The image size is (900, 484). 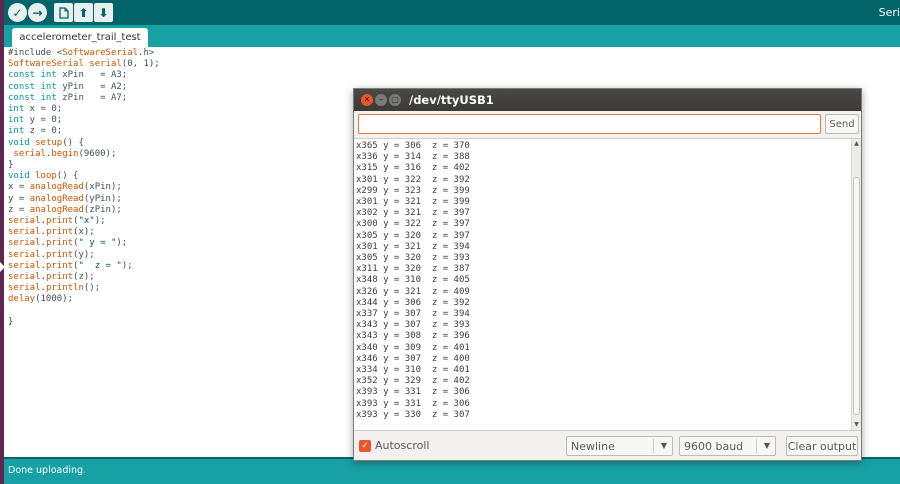 What do you see at coordinates (842, 124) in the screenshot?
I see `send-button: Send` at bounding box center [842, 124].